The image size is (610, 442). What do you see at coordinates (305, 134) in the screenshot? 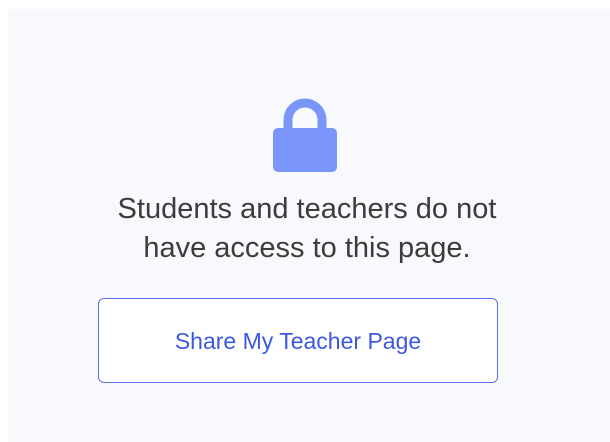
I see `lock-icon` at bounding box center [305, 134].